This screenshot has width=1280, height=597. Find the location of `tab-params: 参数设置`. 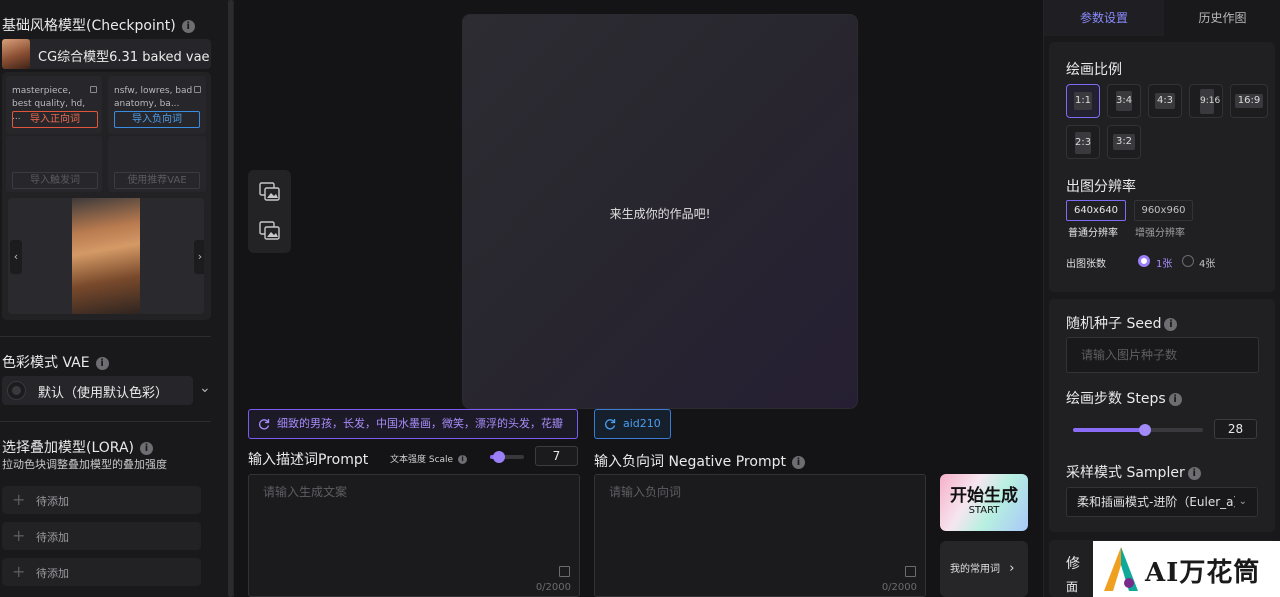

tab-params: 参数设置 is located at coordinates (1104, 18).